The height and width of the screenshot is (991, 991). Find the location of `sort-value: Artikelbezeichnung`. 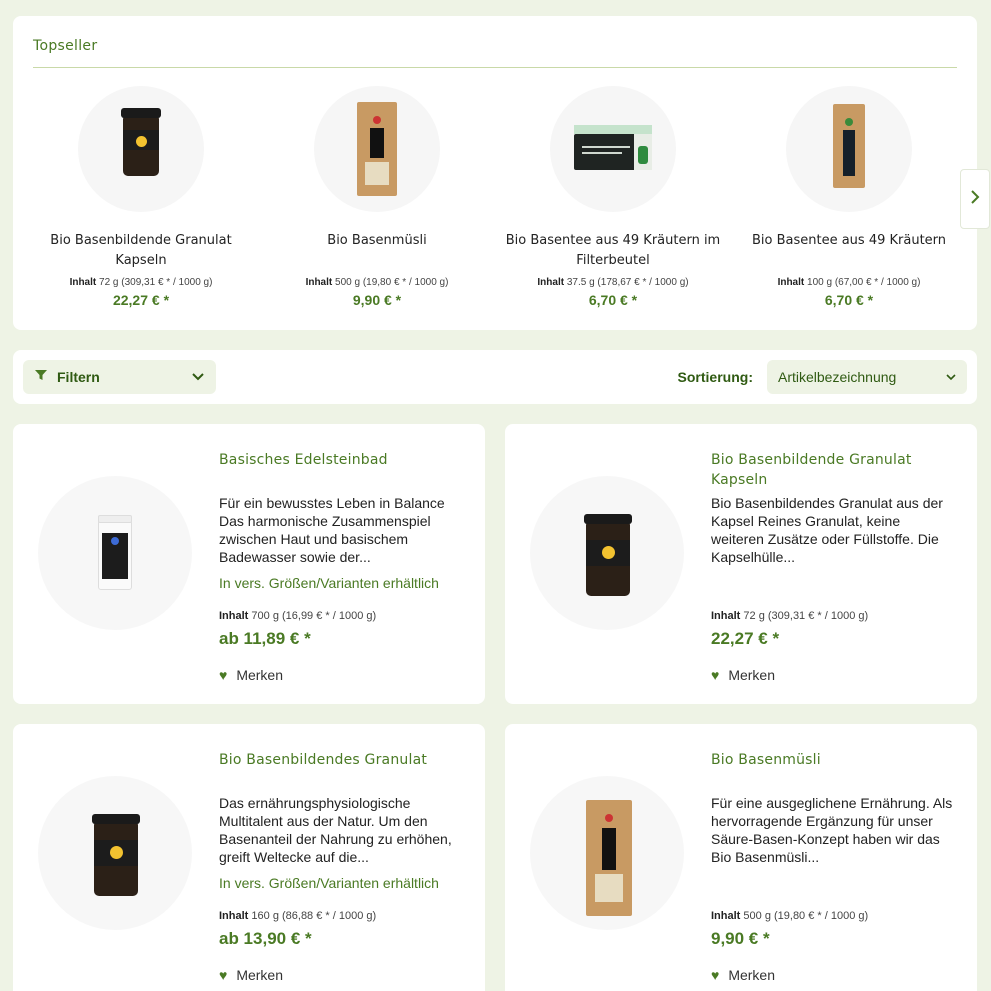

sort-value: Artikelbezeichnung is located at coordinates (837, 377).